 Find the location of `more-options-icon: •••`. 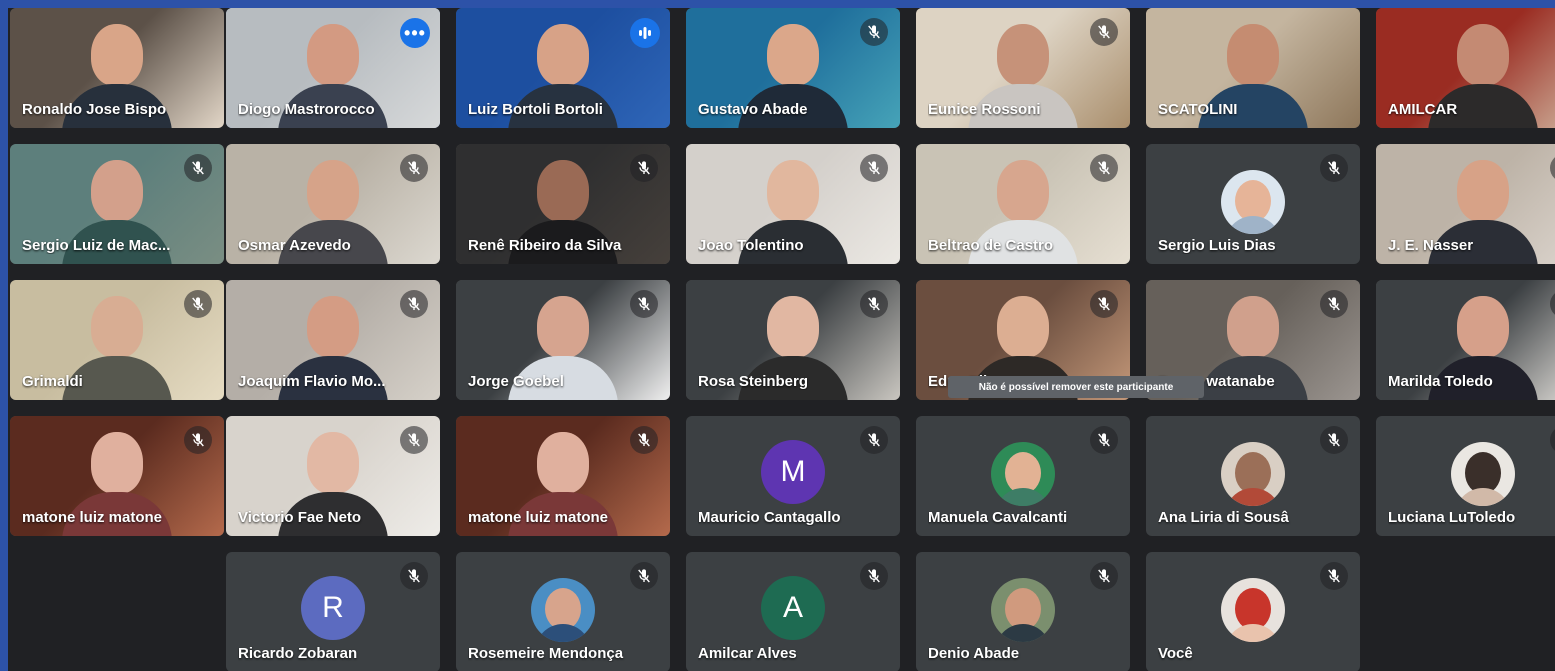

more-options-icon: ••• is located at coordinates (415, 33).